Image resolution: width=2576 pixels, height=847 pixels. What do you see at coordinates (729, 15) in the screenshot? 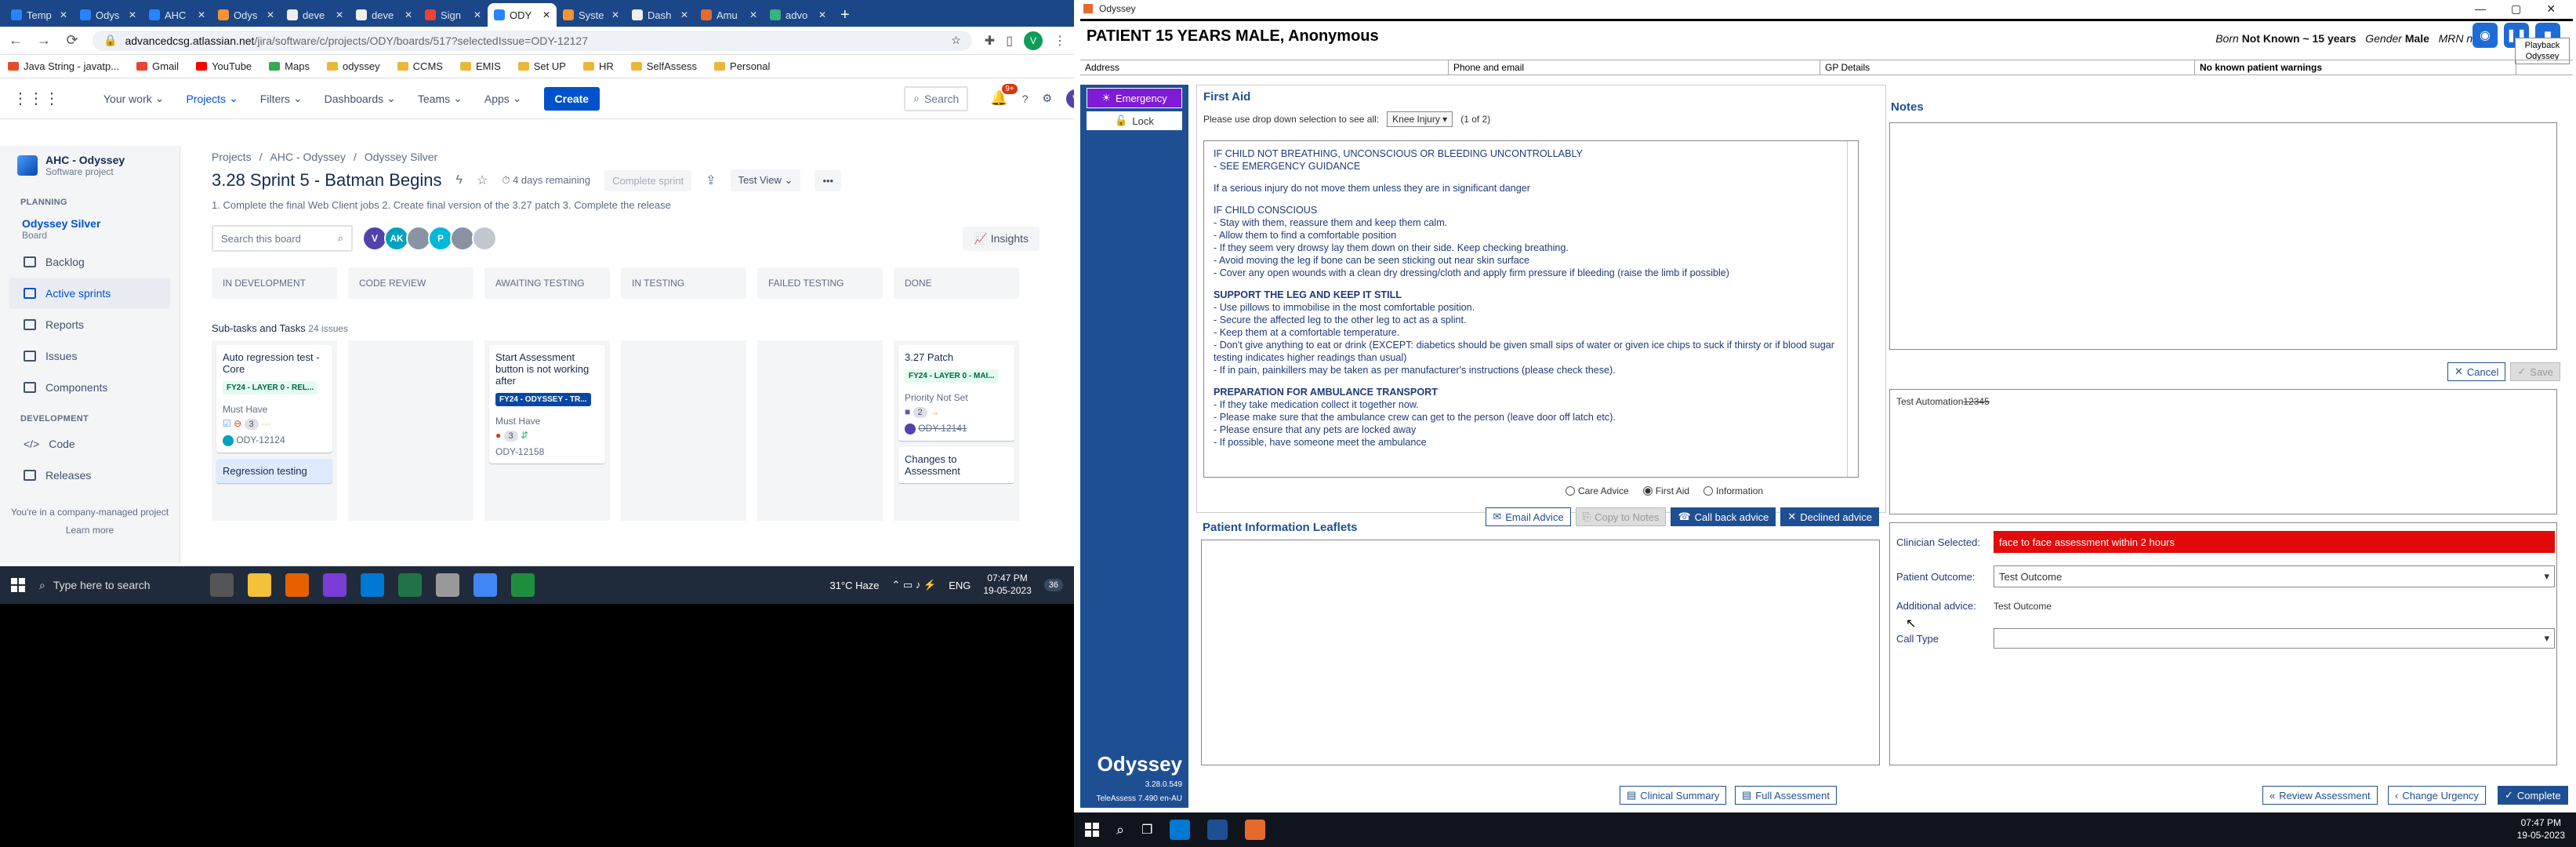
I see `browser-tab: Amu ✕` at bounding box center [729, 15].